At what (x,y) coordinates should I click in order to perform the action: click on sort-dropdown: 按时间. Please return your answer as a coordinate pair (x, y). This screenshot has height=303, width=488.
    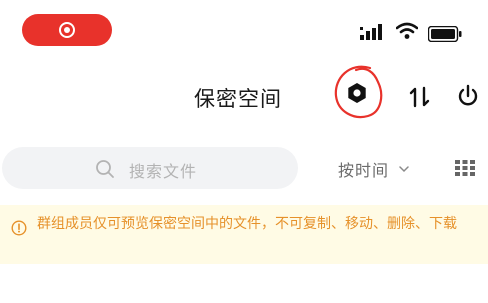
    Looking at the image, I should click on (373, 169).